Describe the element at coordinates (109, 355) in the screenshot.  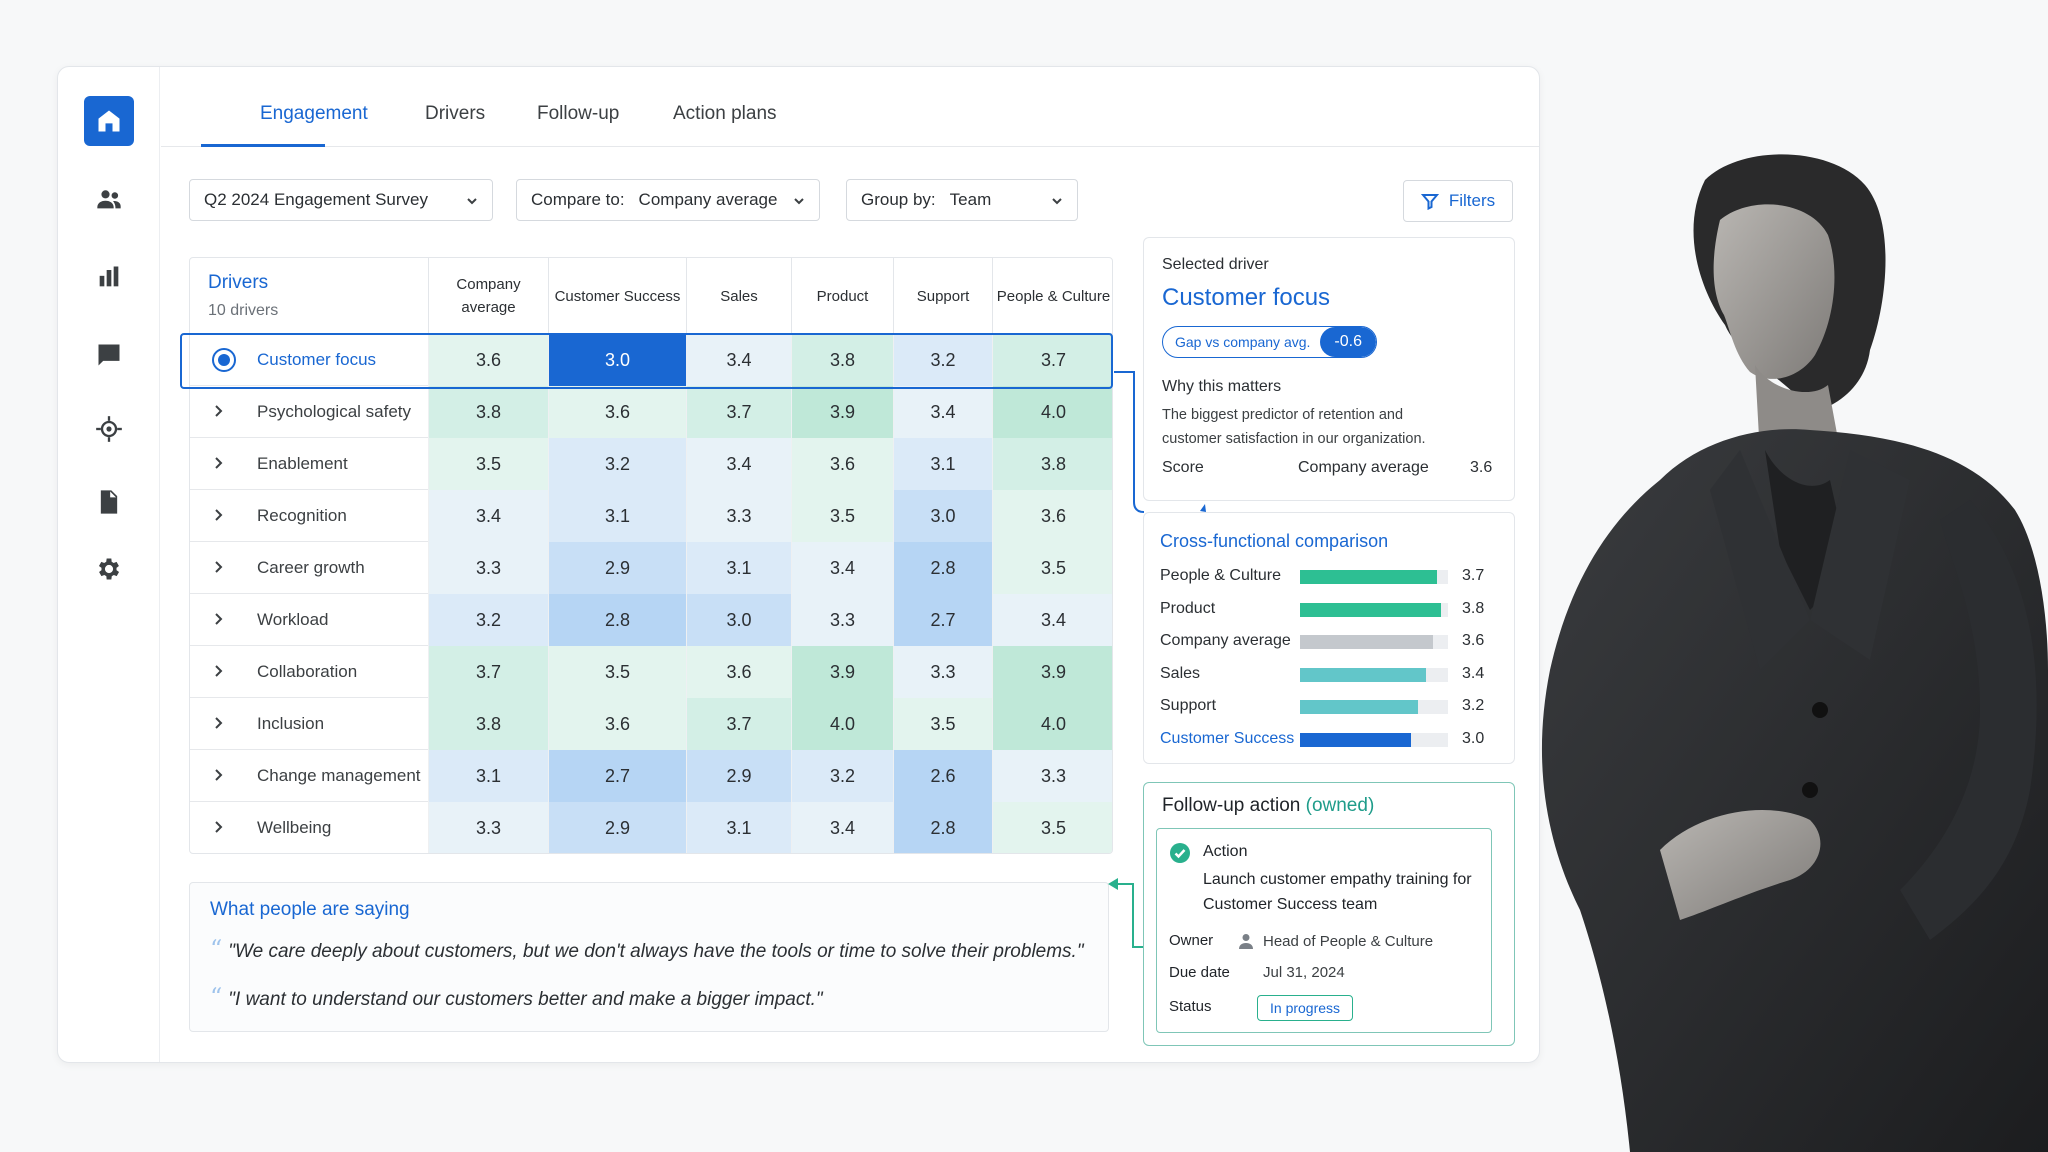
I see `message-icon` at that location.